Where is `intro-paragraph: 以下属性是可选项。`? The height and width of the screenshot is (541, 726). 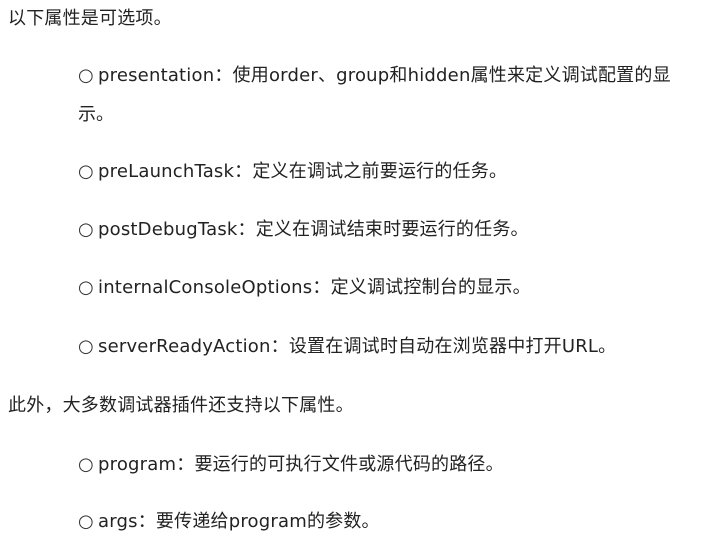 intro-paragraph: 以下属性是可选项。 is located at coordinates (90, 18).